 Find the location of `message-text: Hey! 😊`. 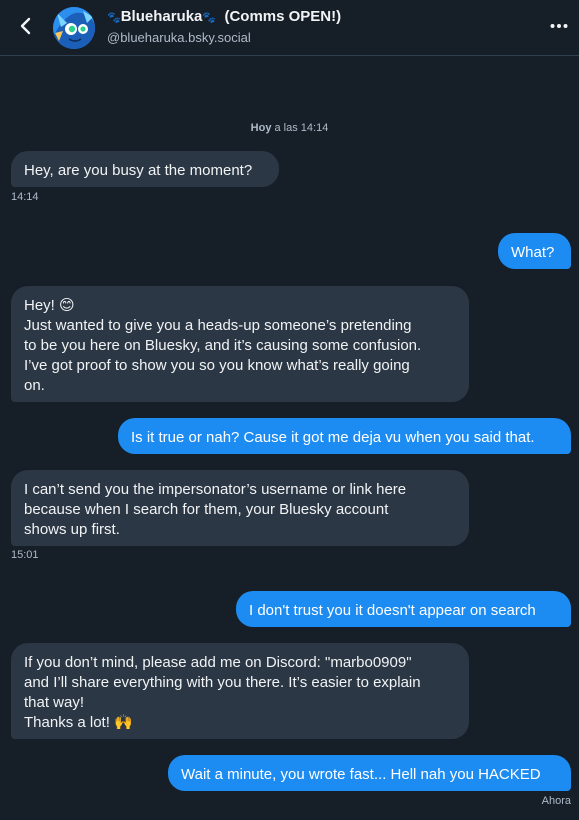

message-text: Hey! 😊 is located at coordinates (49, 305).